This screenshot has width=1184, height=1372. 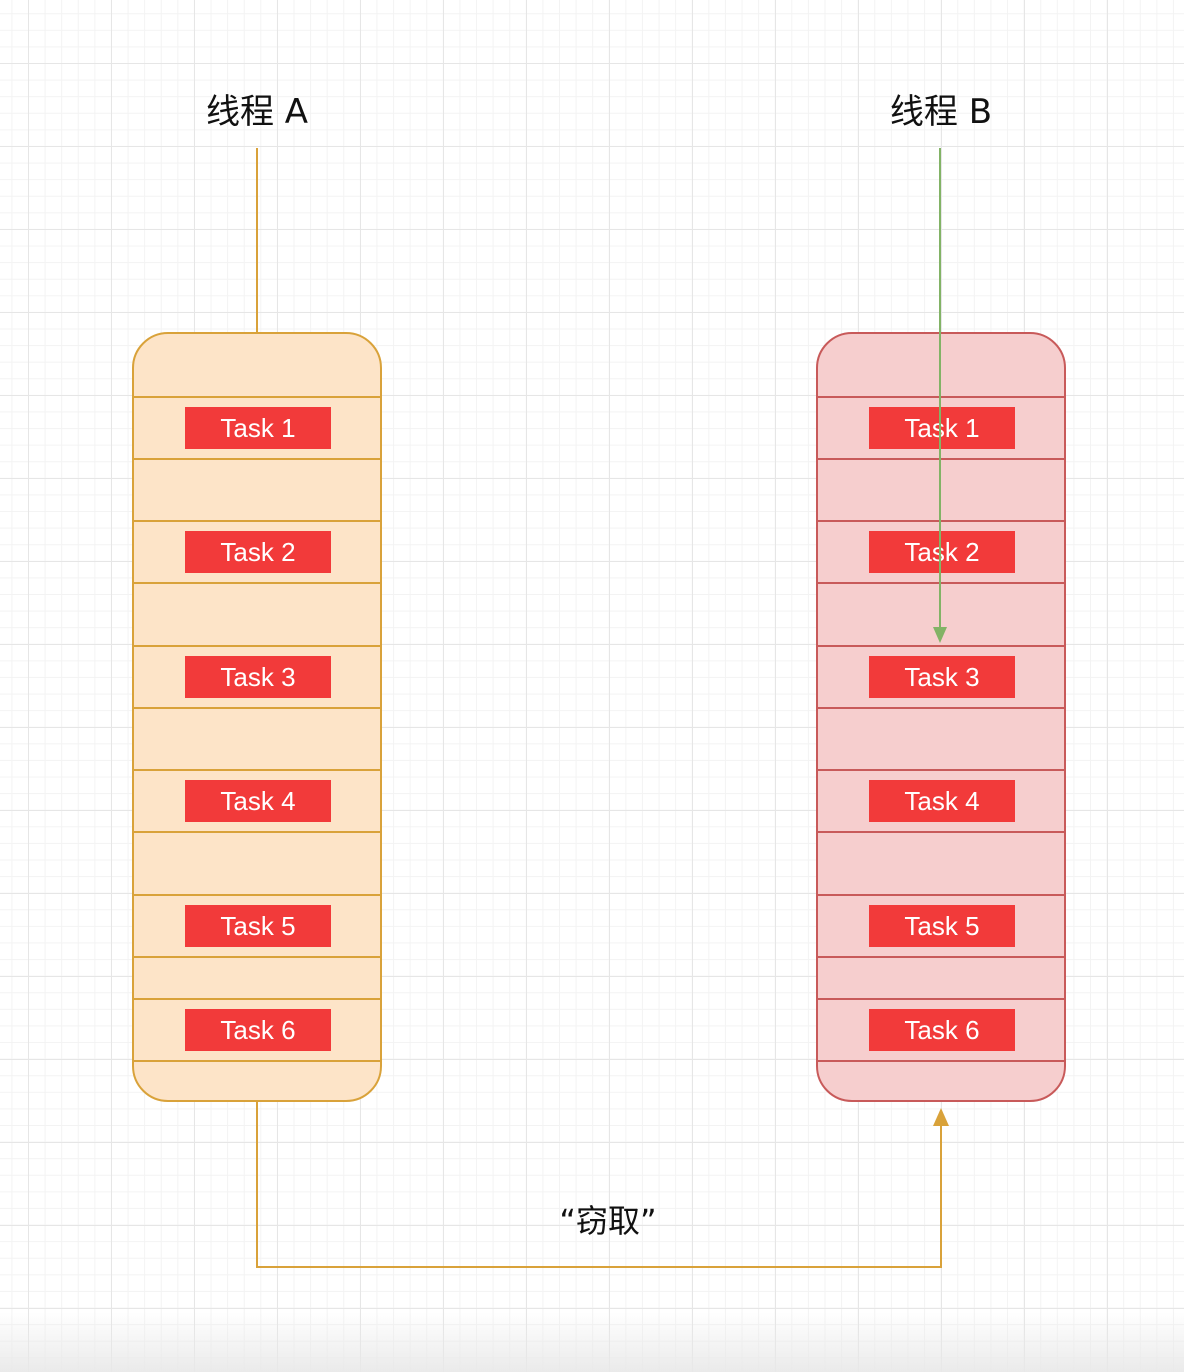 What do you see at coordinates (940, 635) in the screenshot?
I see `thread-b-arrowhead` at bounding box center [940, 635].